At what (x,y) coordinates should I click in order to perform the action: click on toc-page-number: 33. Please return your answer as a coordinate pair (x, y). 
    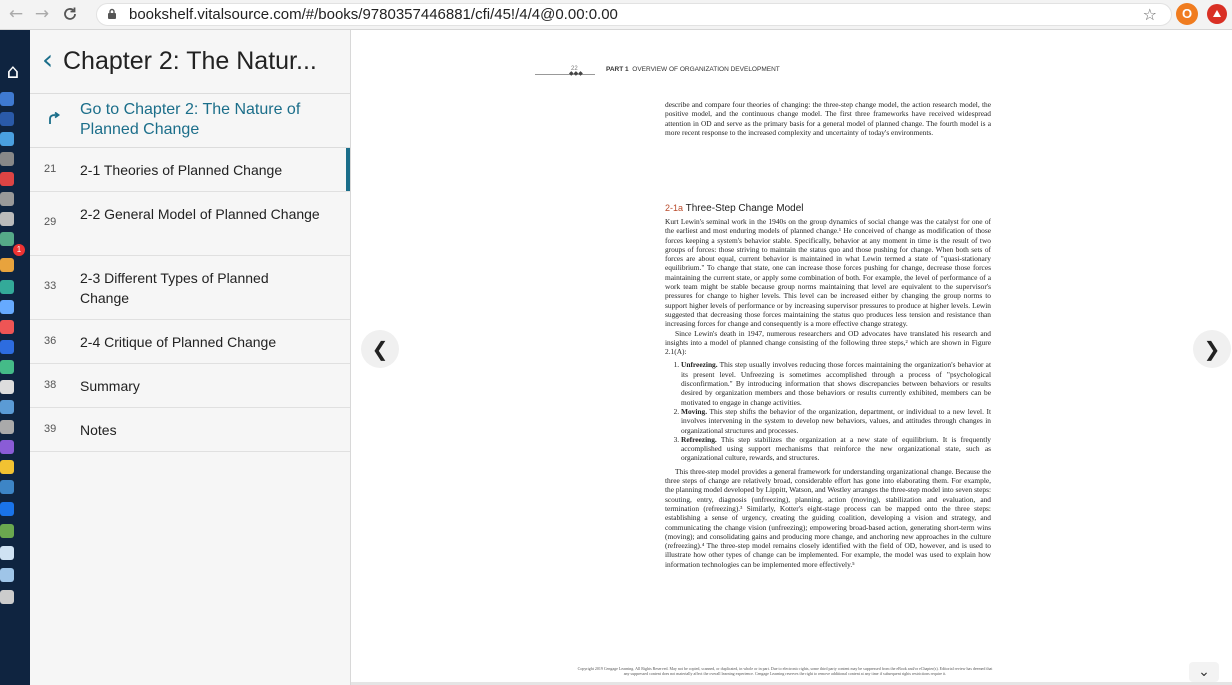
    Looking at the image, I should click on (50, 286).